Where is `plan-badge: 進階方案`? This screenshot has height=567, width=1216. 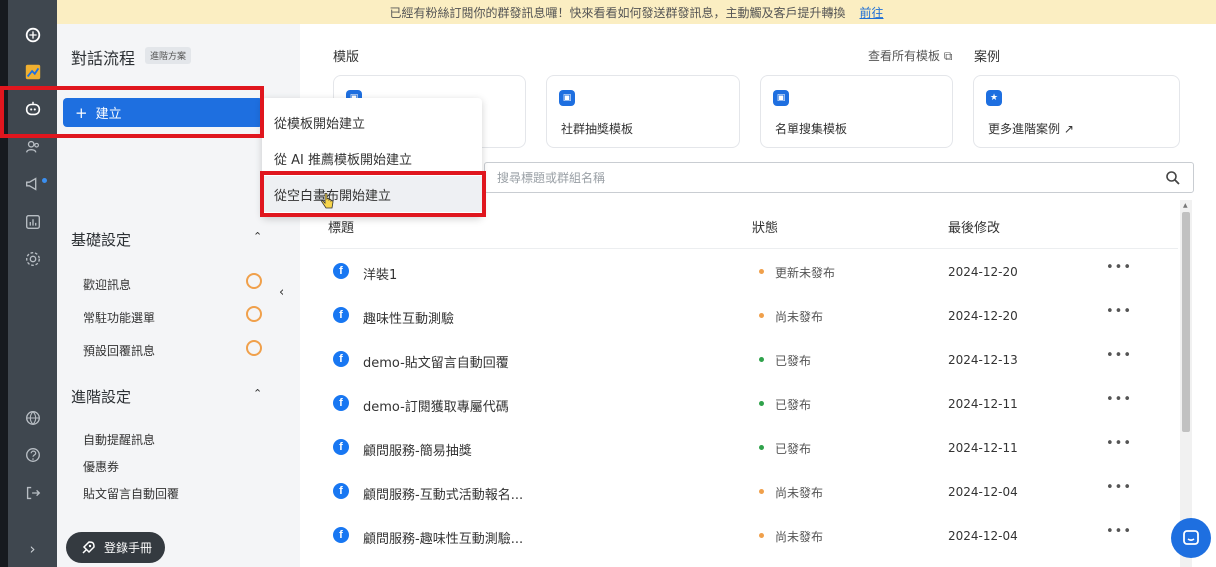 plan-badge: 進階方案 is located at coordinates (168, 55).